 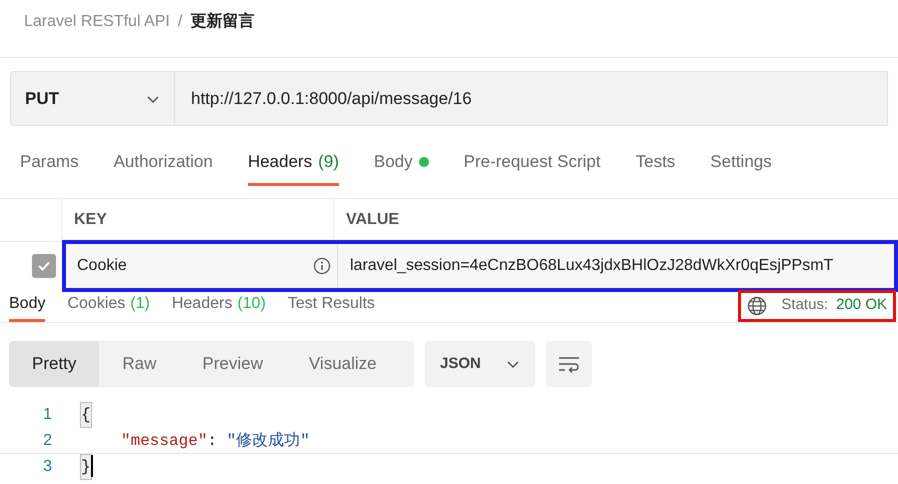 What do you see at coordinates (219, 305) in the screenshot?
I see `response-tab: Headers (10)` at bounding box center [219, 305].